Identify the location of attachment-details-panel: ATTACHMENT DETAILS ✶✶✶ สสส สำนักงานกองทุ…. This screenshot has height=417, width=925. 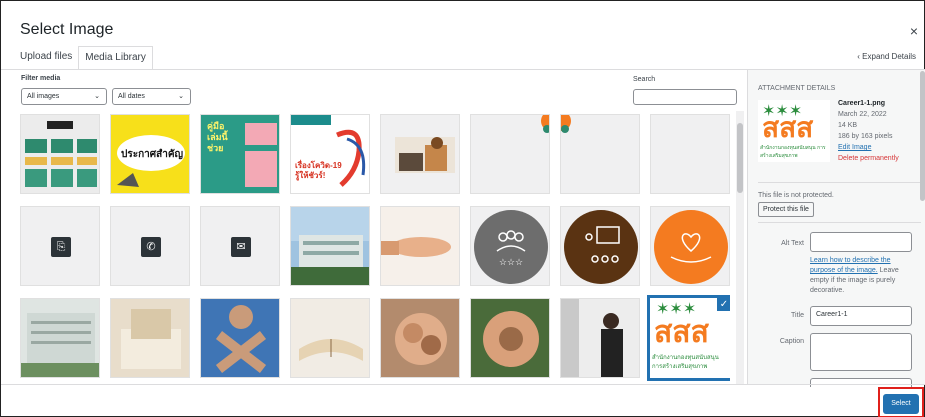
(836, 228).